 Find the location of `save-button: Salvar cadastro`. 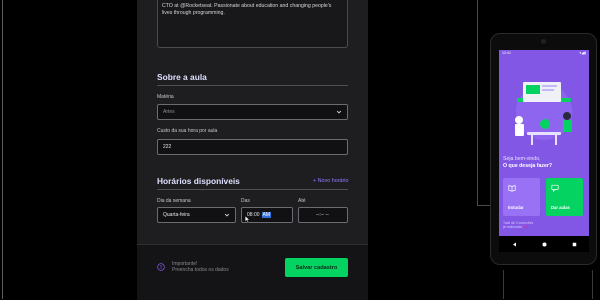

save-button: Salvar cadastro is located at coordinates (316, 267).